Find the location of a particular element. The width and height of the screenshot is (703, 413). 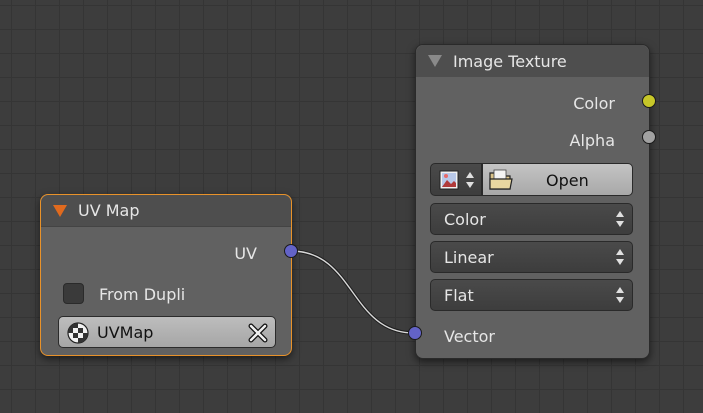

image-open-row: Open is located at coordinates (531, 179).